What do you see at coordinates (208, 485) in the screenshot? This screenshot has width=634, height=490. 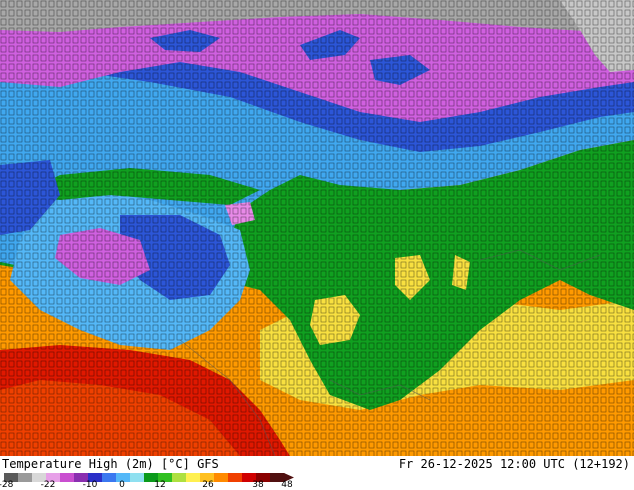 I see `colorbar-tick-label: 26` at bounding box center [208, 485].